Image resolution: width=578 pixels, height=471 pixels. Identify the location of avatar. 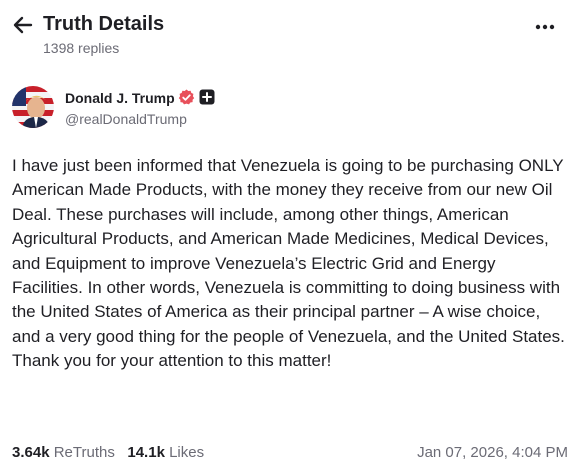
(33, 107).